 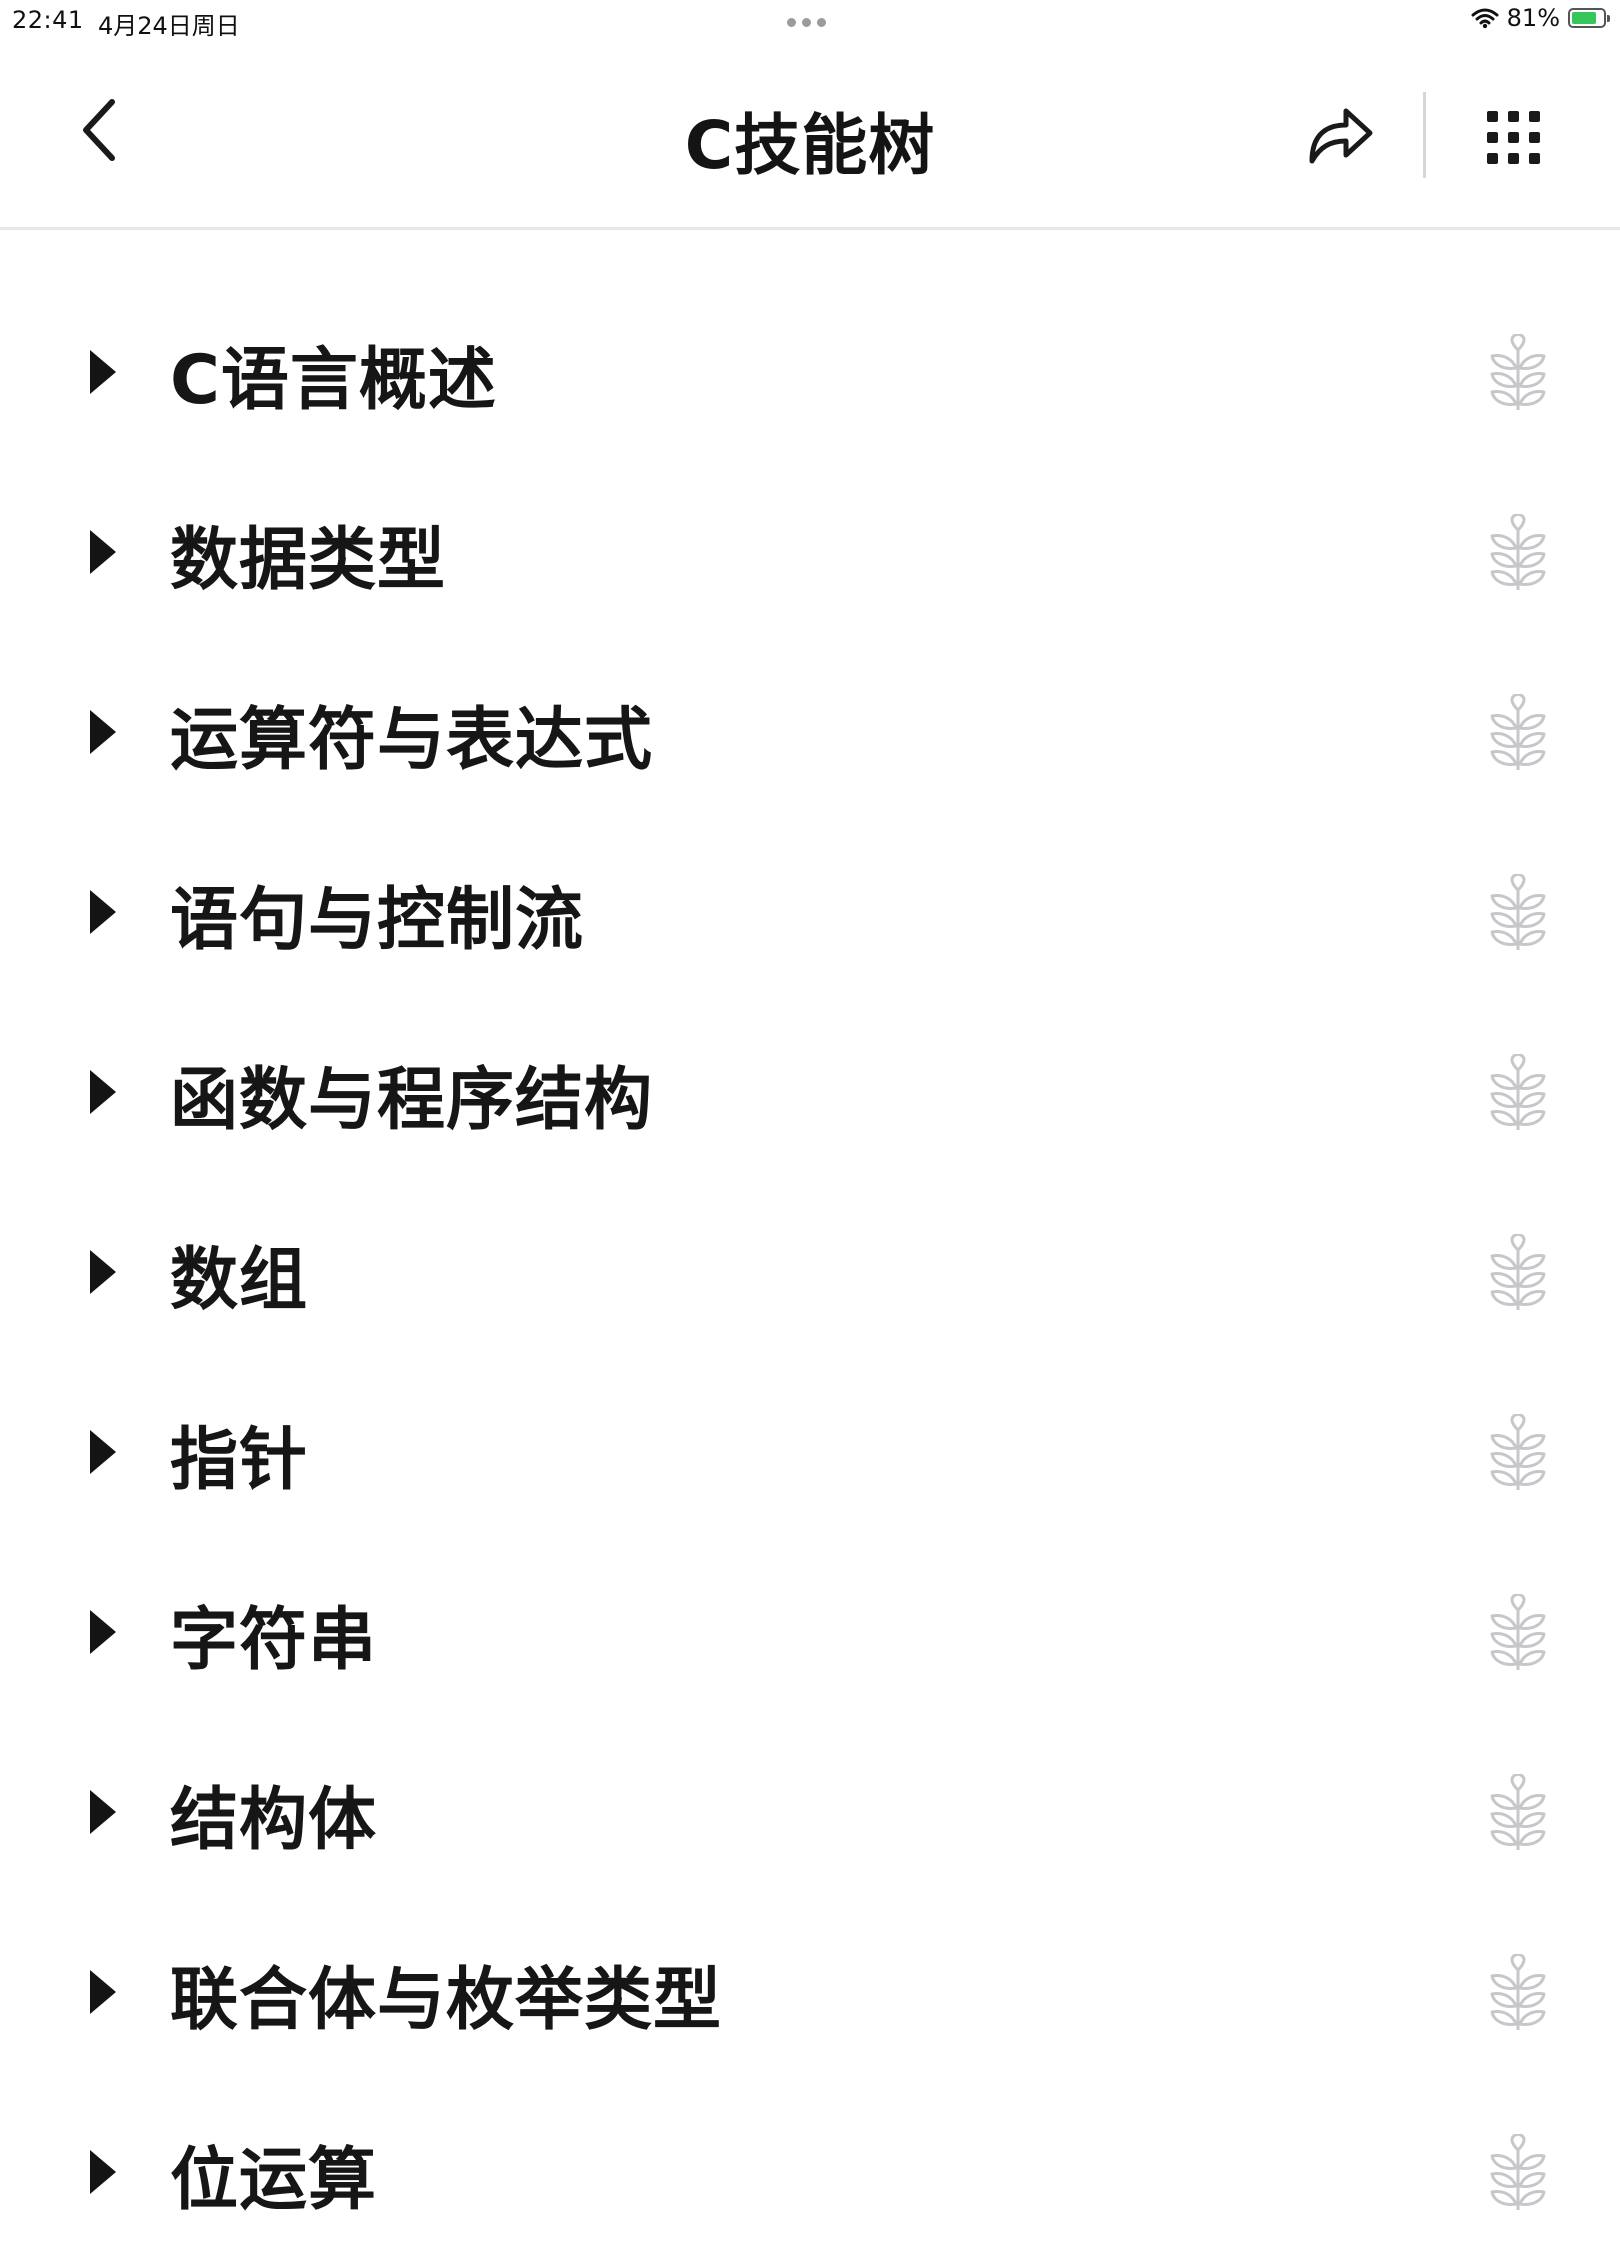 What do you see at coordinates (48, 20) in the screenshot?
I see `status-time: 22:41` at bounding box center [48, 20].